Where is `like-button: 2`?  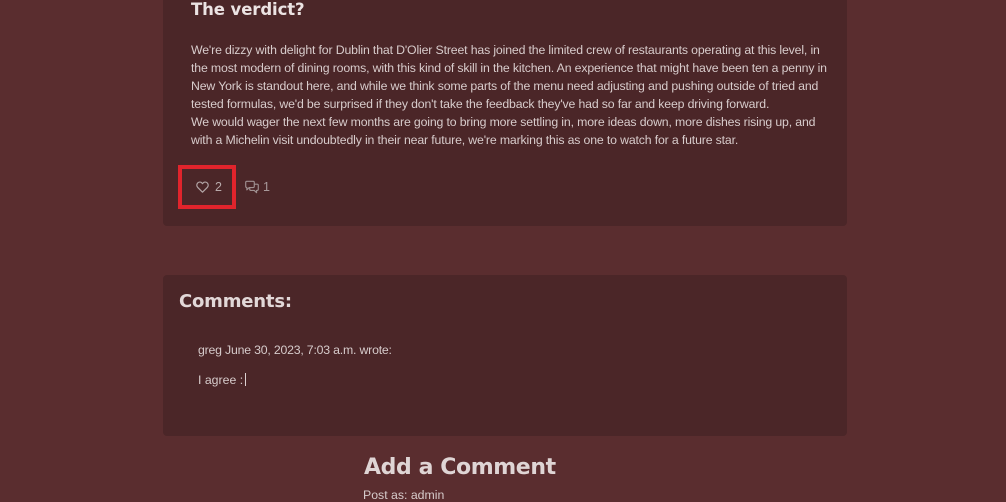 like-button: 2 is located at coordinates (207, 187).